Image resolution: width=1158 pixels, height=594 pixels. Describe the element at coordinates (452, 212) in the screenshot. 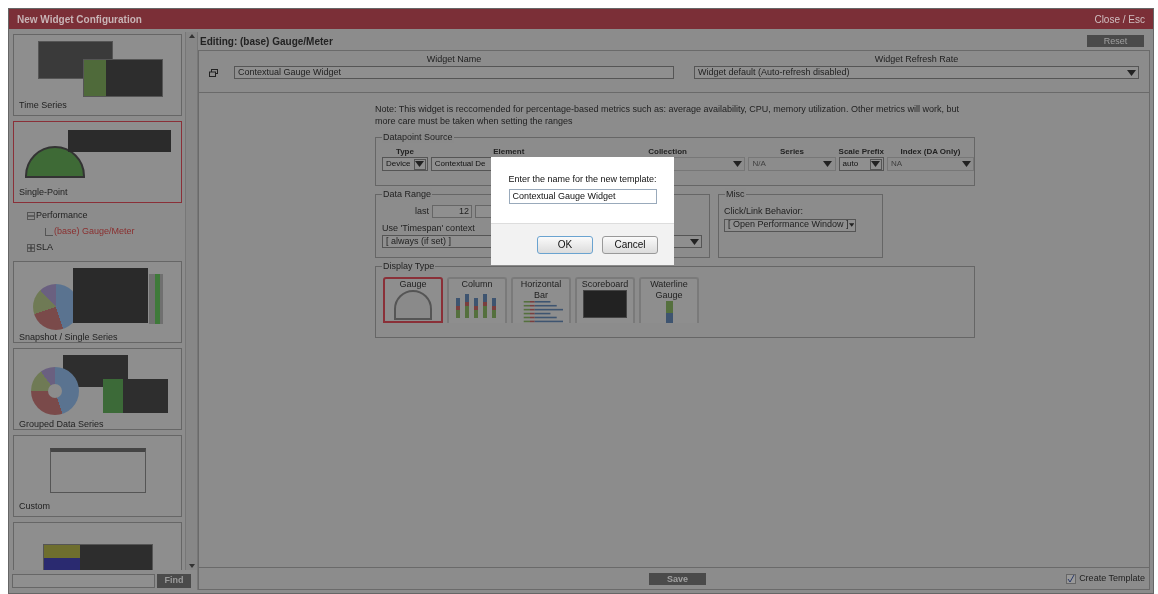

I see `number-field: 12` at that location.